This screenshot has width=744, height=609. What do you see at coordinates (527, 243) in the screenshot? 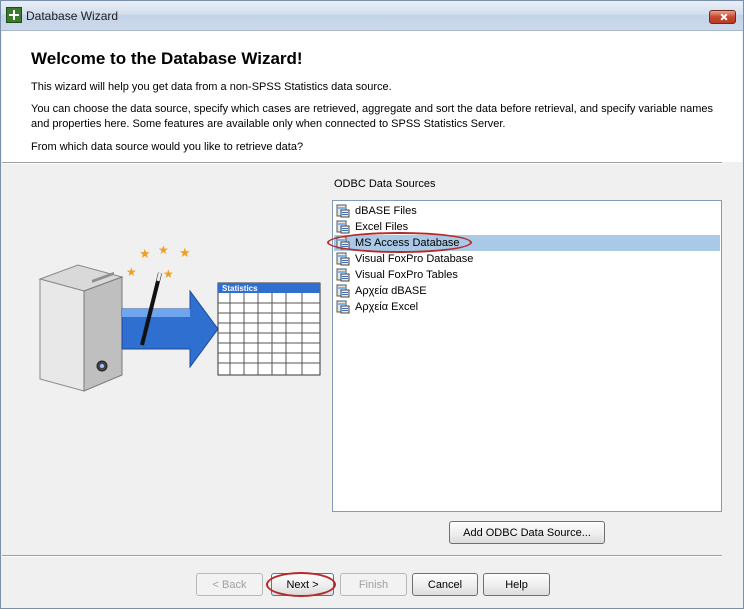
I see `list-item: MS Access Database` at bounding box center [527, 243].